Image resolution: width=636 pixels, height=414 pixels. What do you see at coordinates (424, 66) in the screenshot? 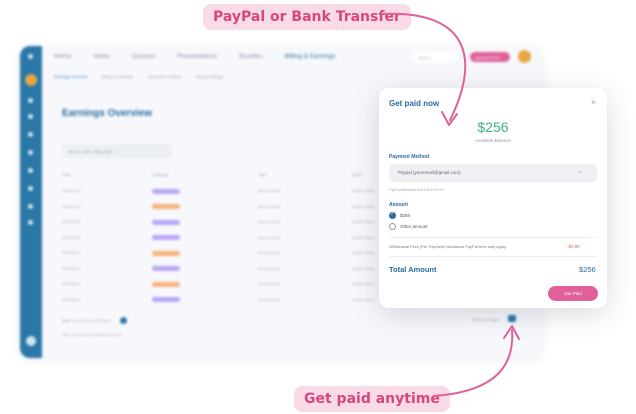
I see `arrow-to-amount` at bounding box center [424, 66].